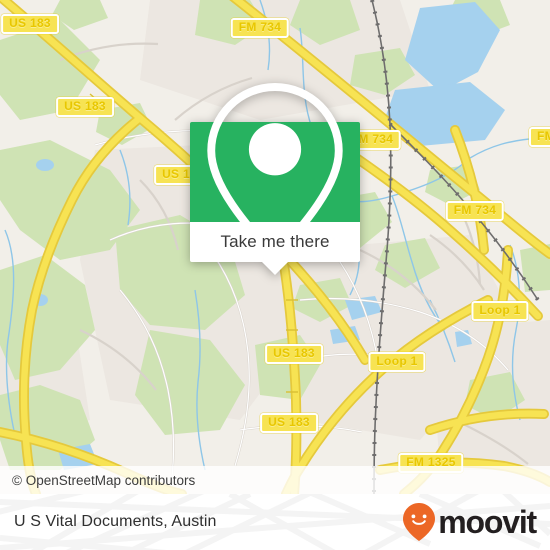 This screenshot has width=550, height=550. I want to click on moovit-wordmark: moovit, so click(487, 522).